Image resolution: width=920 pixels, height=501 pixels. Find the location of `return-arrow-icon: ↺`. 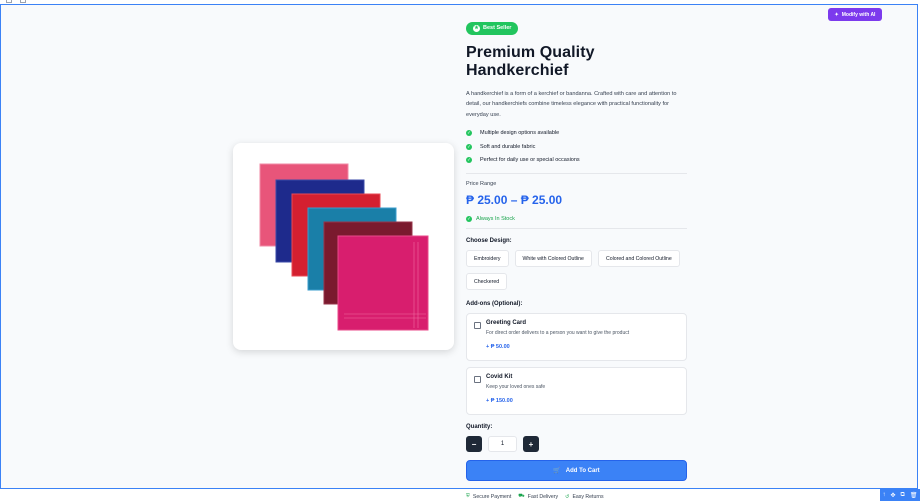

return-arrow-icon: ↺ is located at coordinates (567, 496).